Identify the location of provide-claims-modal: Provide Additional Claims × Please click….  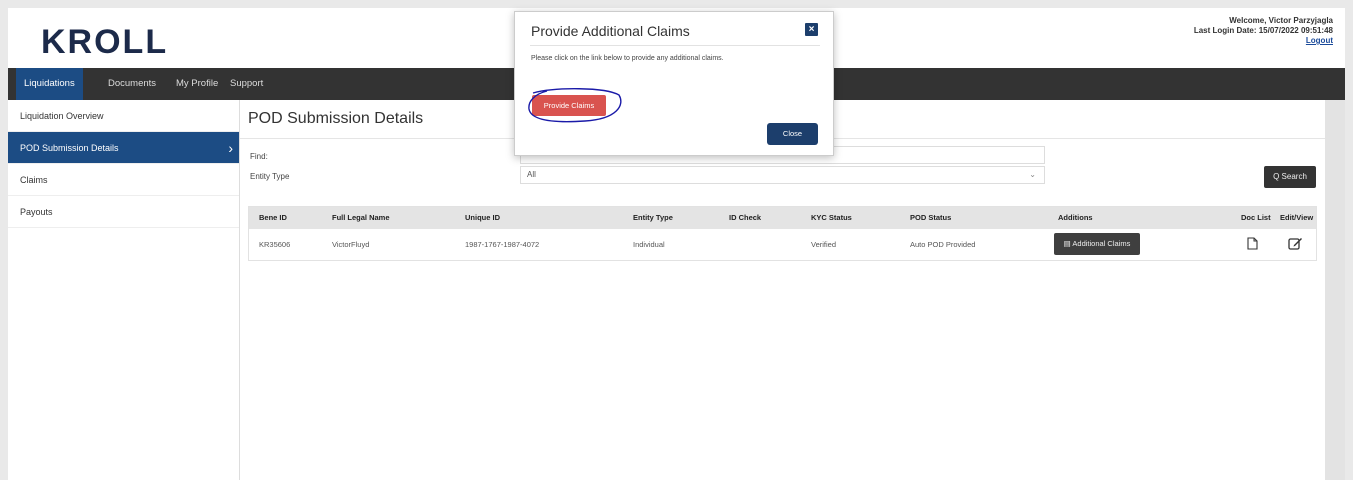
(674, 83).